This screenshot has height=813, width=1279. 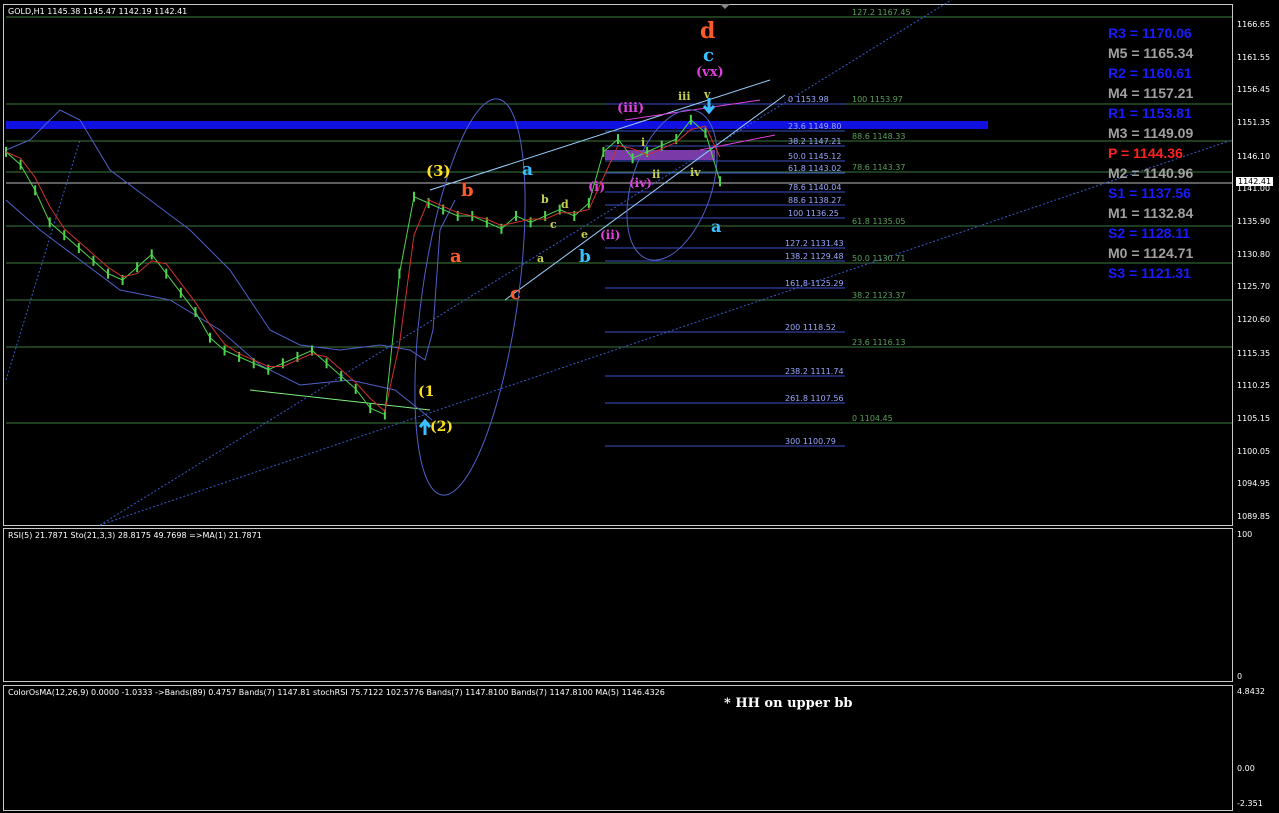 I want to click on wave-label-w1: (1, so click(x=426, y=392).